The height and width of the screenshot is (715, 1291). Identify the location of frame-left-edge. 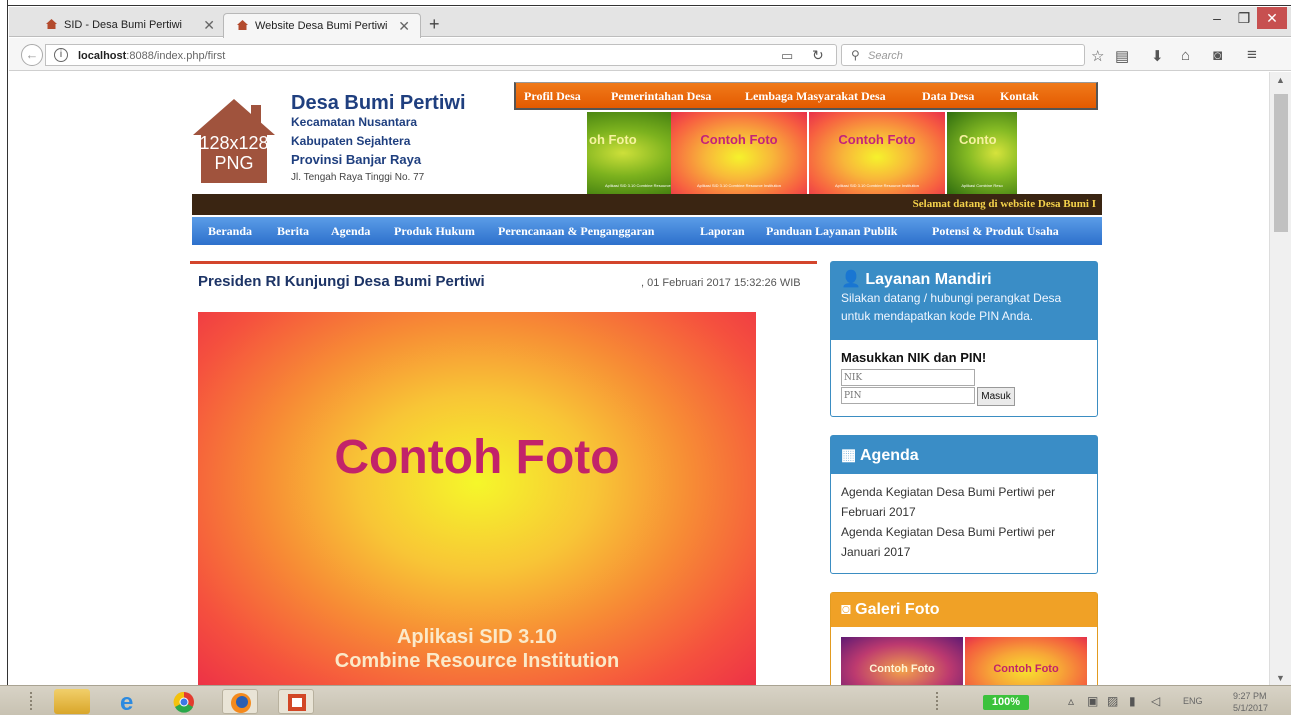
(4, 345).